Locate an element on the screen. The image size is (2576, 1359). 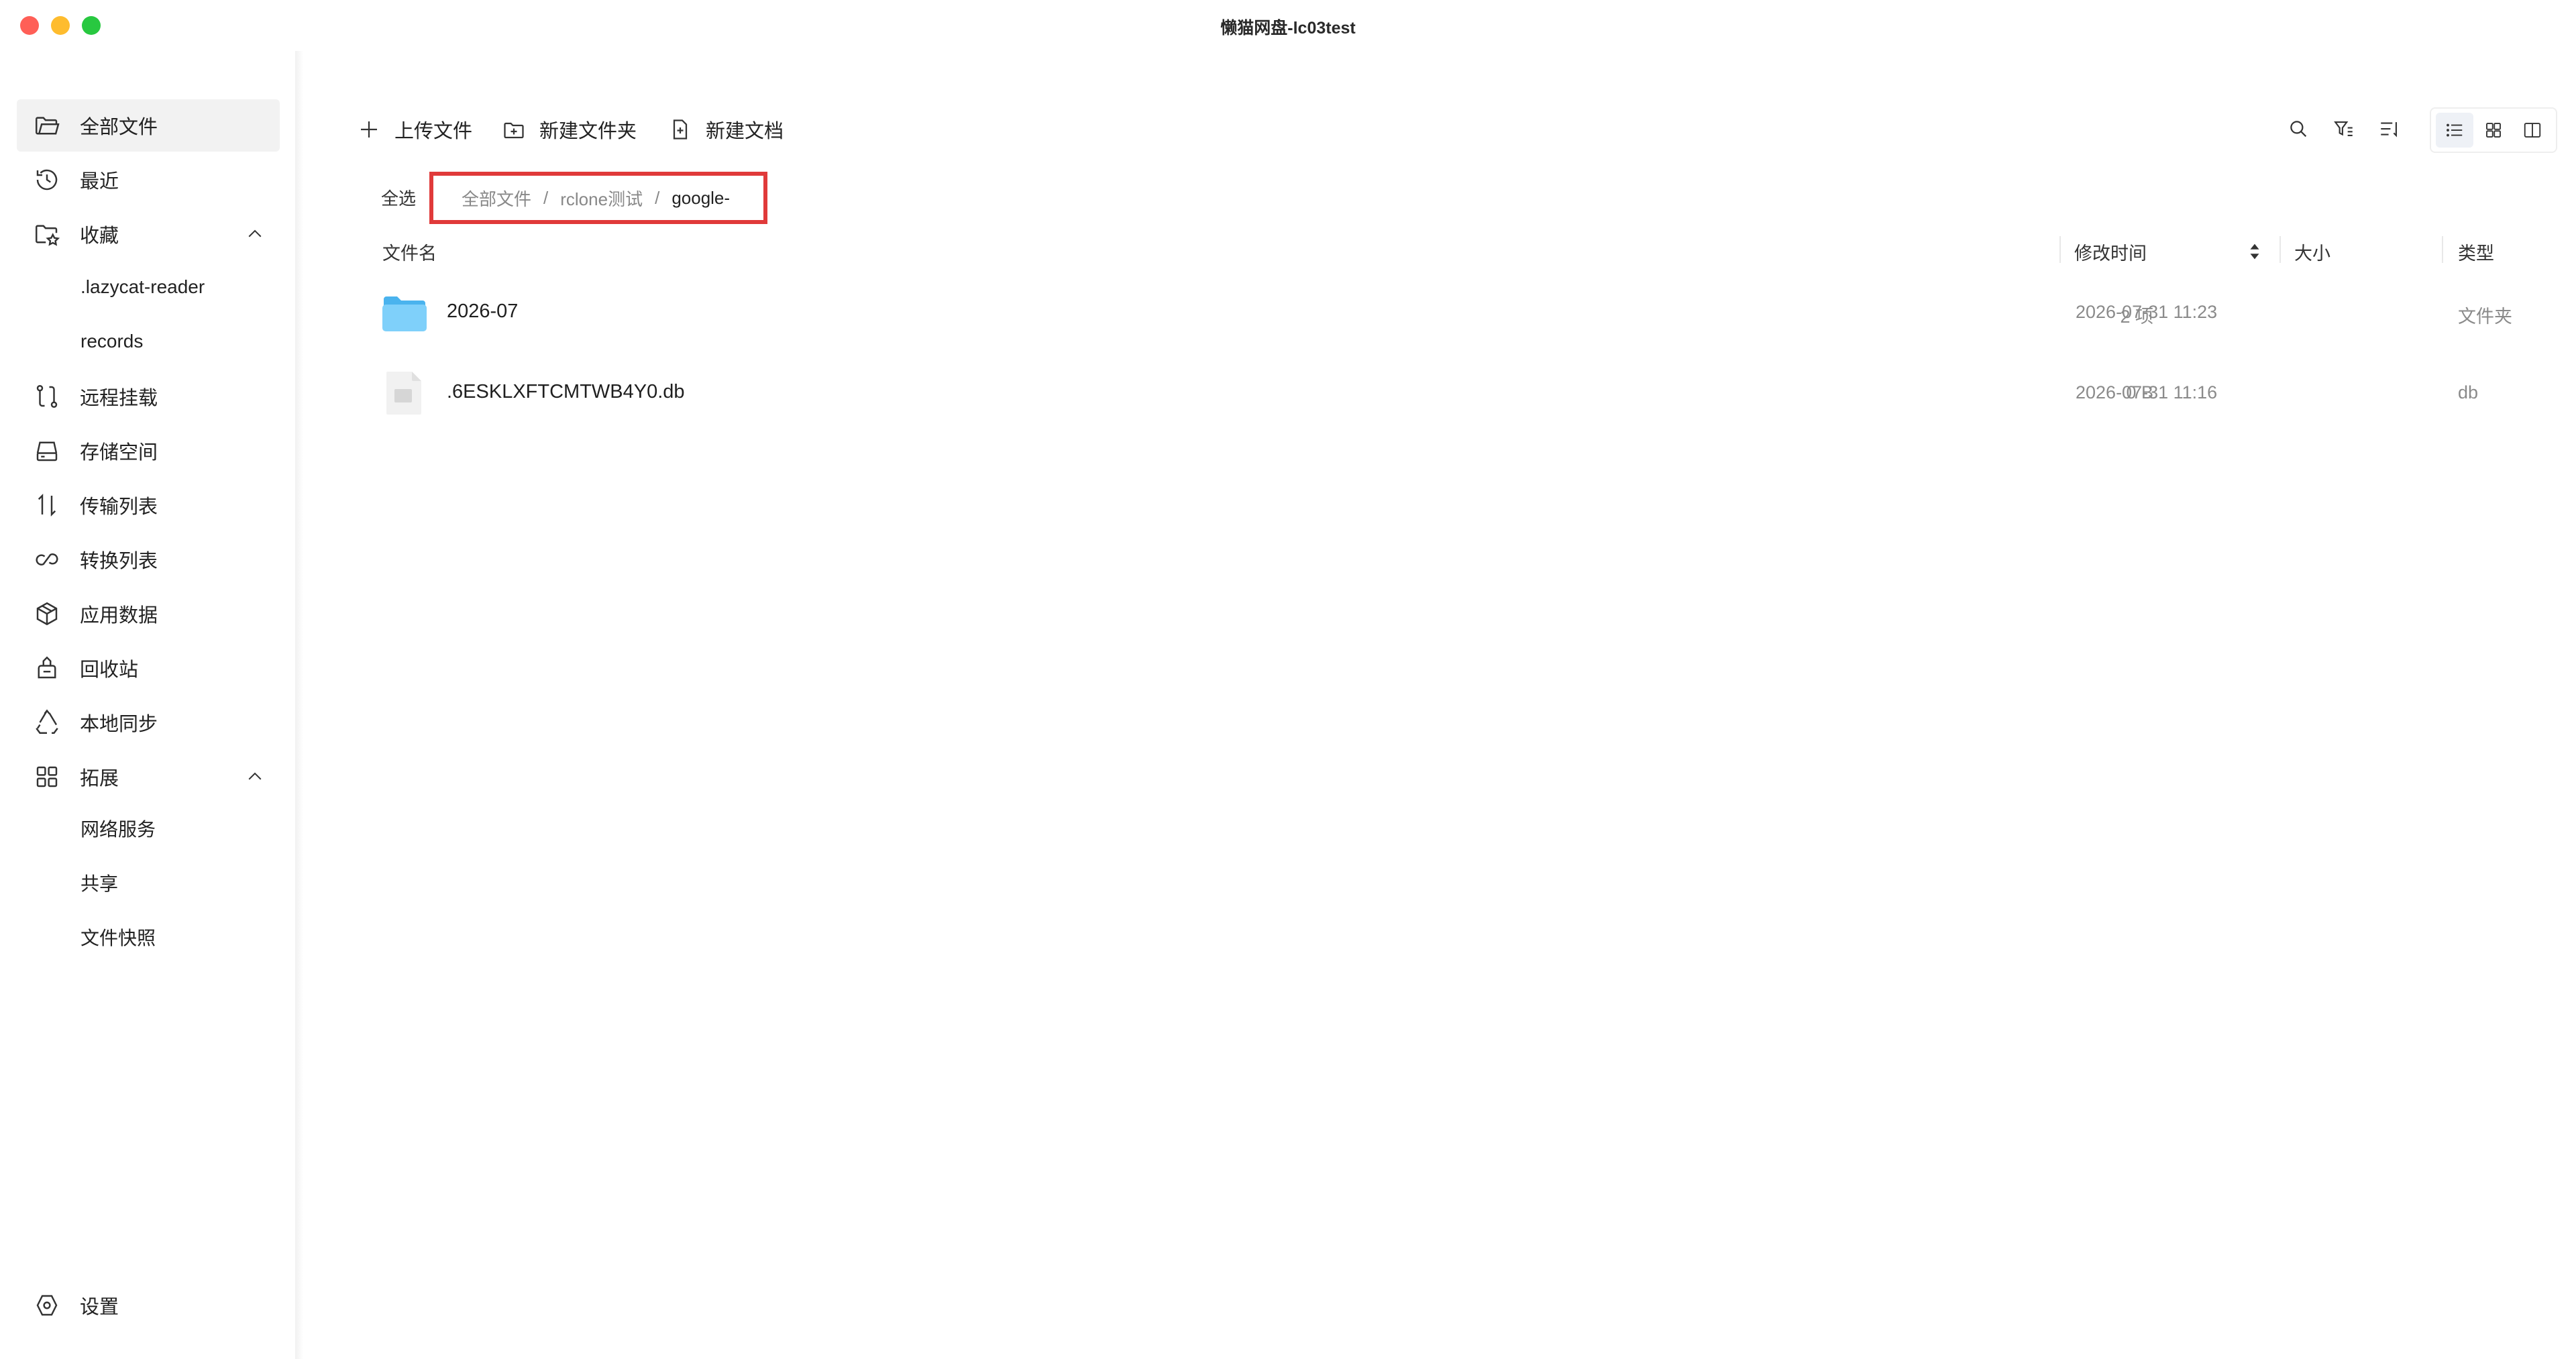
window-title: 懒猫网盘-lc03test is located at coordinates (1288, 28).